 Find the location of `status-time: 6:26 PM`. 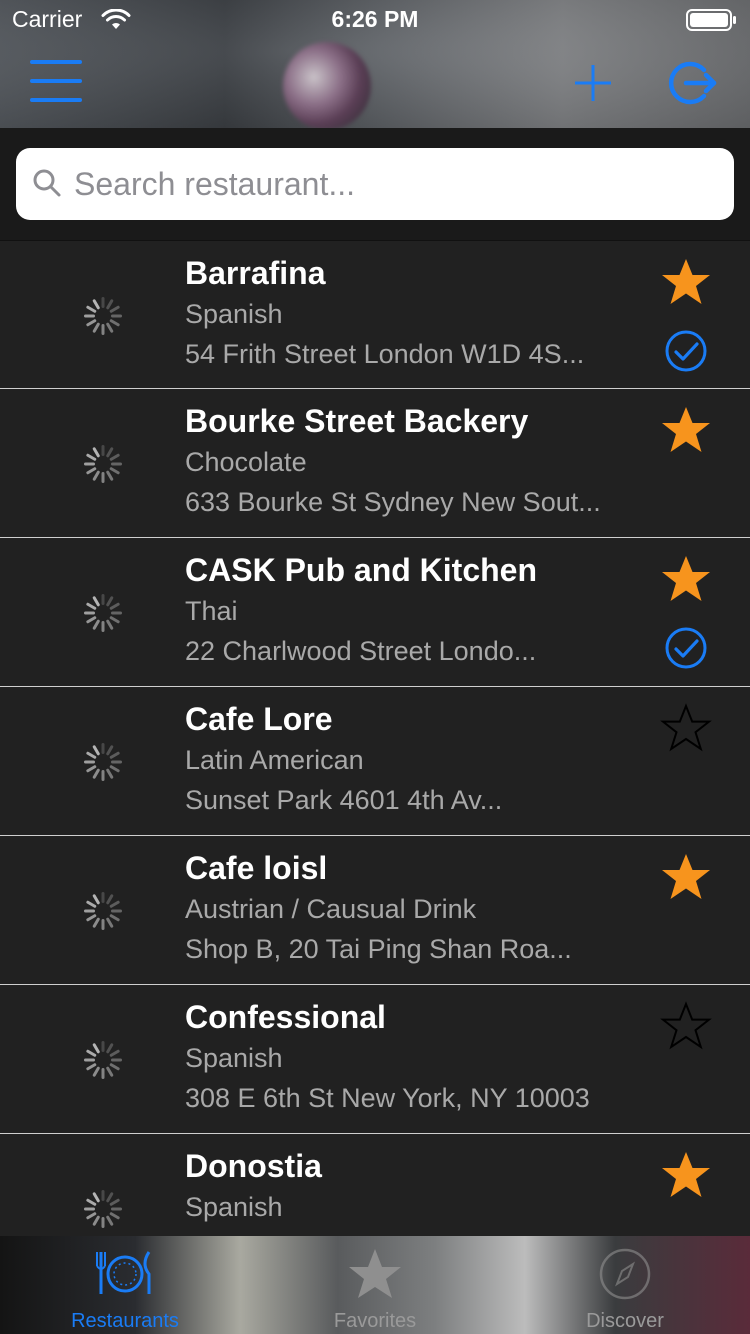

status-time: 6:26 PM is located at coordinates (375, 19).